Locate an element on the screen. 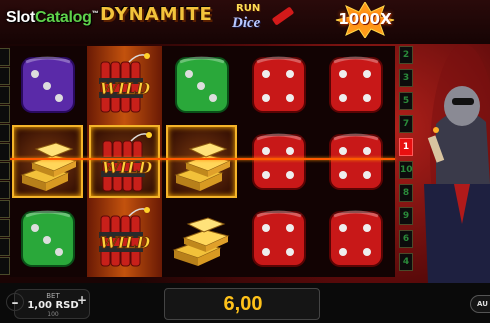 This screenshot has height=323, width=490. payline-indicator: 10 is located at coordinates (406, 170).